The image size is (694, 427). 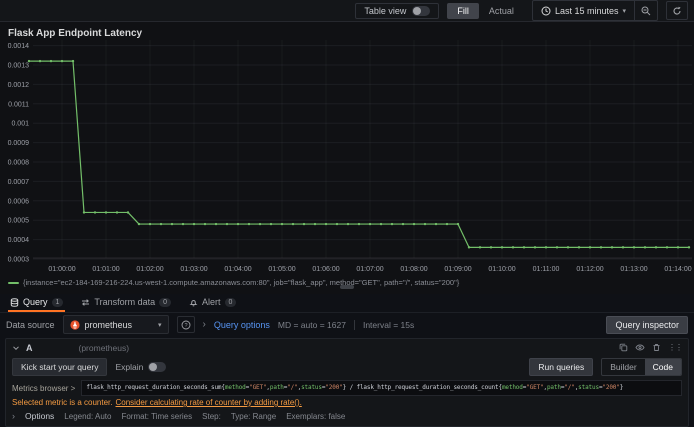 I want to click on fill-actual-segment: Fill Actual, so click(x=485, y=10).